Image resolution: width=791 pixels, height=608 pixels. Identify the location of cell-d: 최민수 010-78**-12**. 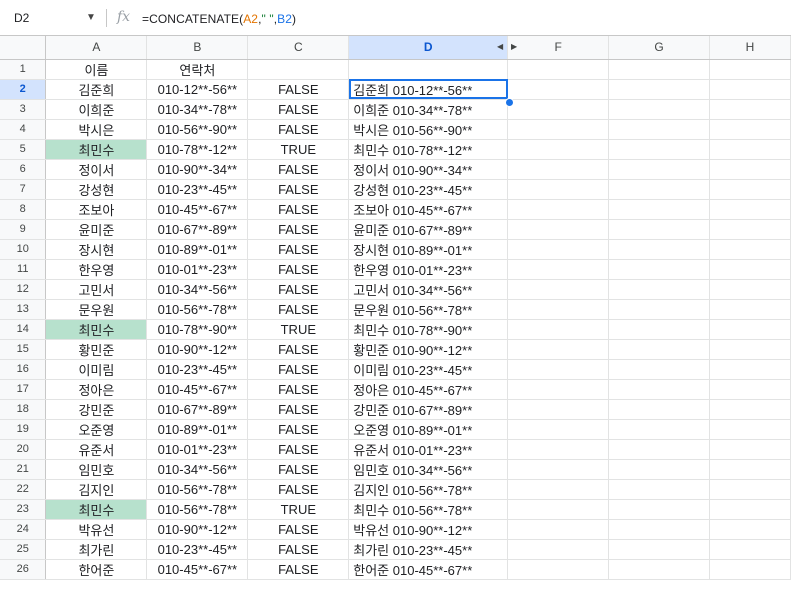
(428, 149).